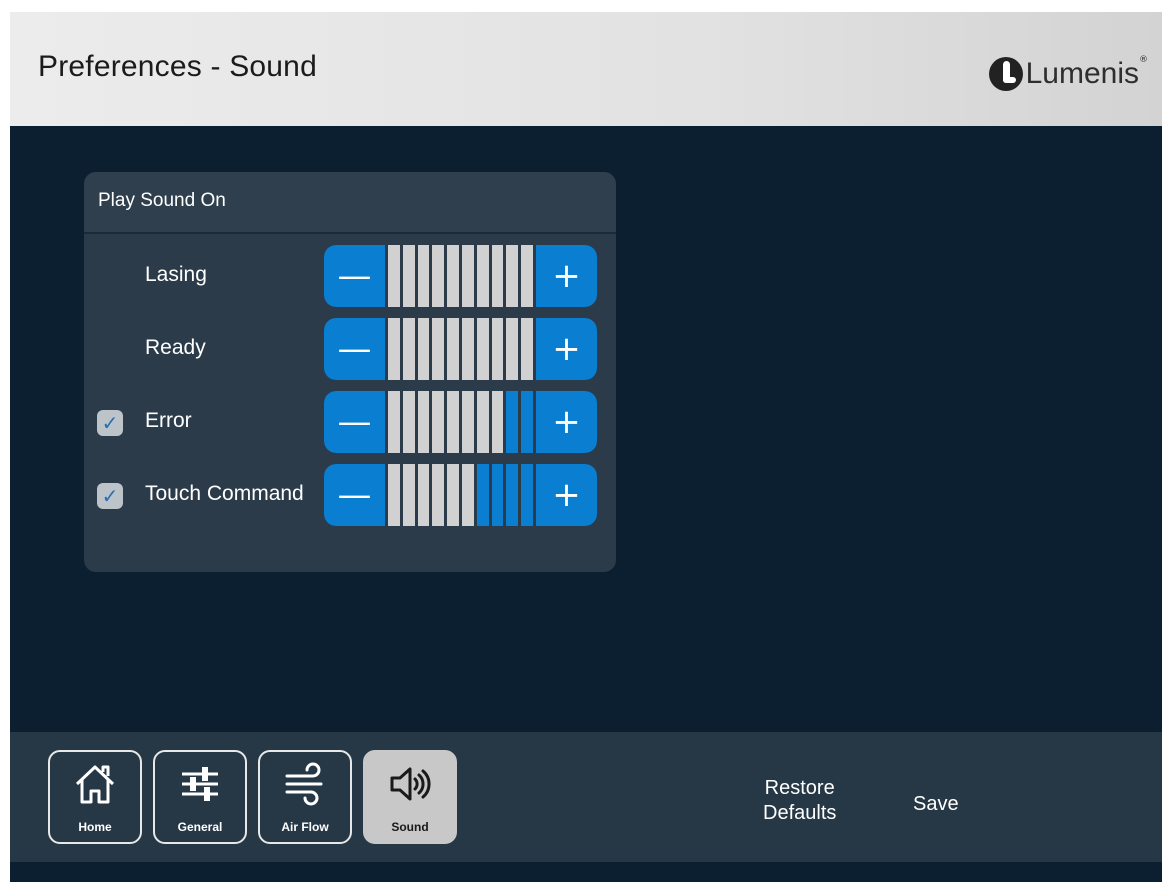 The image size is (1162, 882). Describe the element at coordinates (305, 827) in the screenshot. I see `nav-label: Air Flow` at that location.